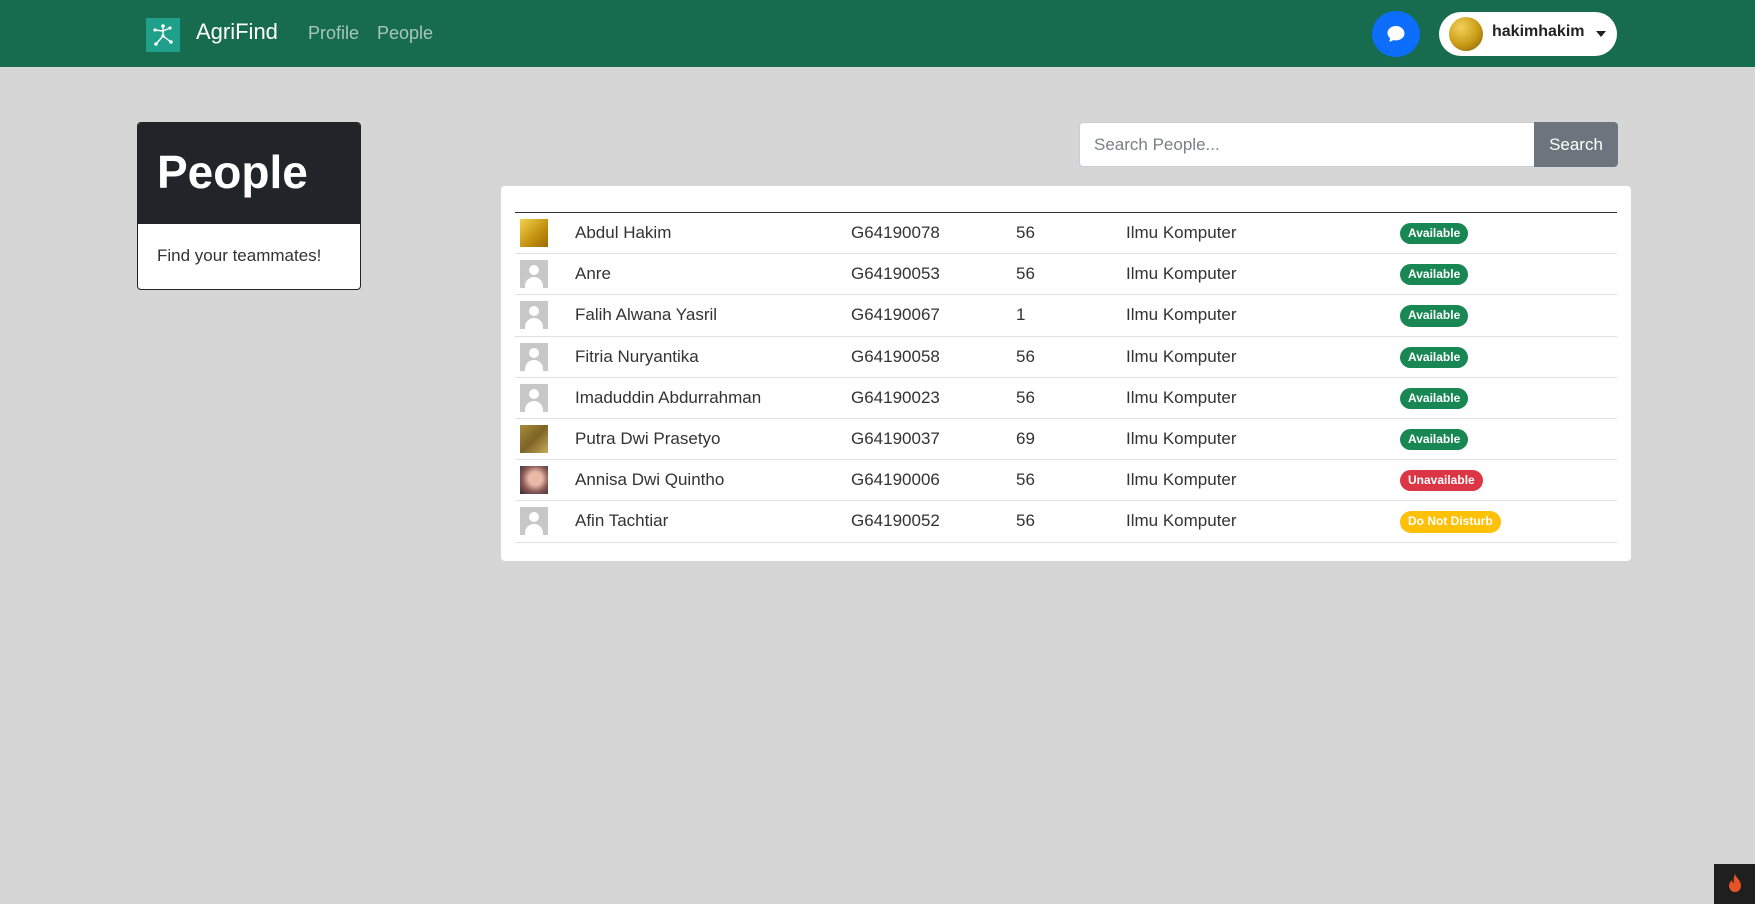  I want to click on top-navbar: AgriFind Profile People hakimhakim, so click(877, 33).